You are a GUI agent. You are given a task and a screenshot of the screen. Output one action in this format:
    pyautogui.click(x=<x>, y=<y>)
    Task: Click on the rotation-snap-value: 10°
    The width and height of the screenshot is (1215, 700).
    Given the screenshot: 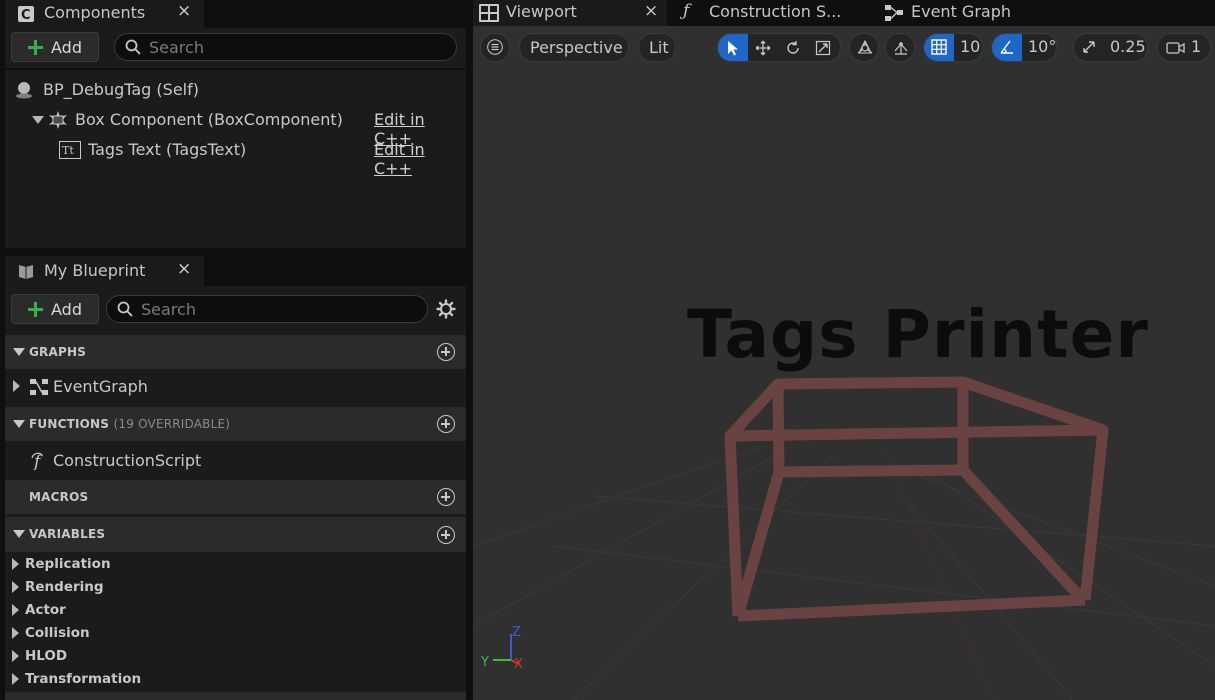 What is the action you would take?
    pyautogui.click(x=1042, y=46)
    